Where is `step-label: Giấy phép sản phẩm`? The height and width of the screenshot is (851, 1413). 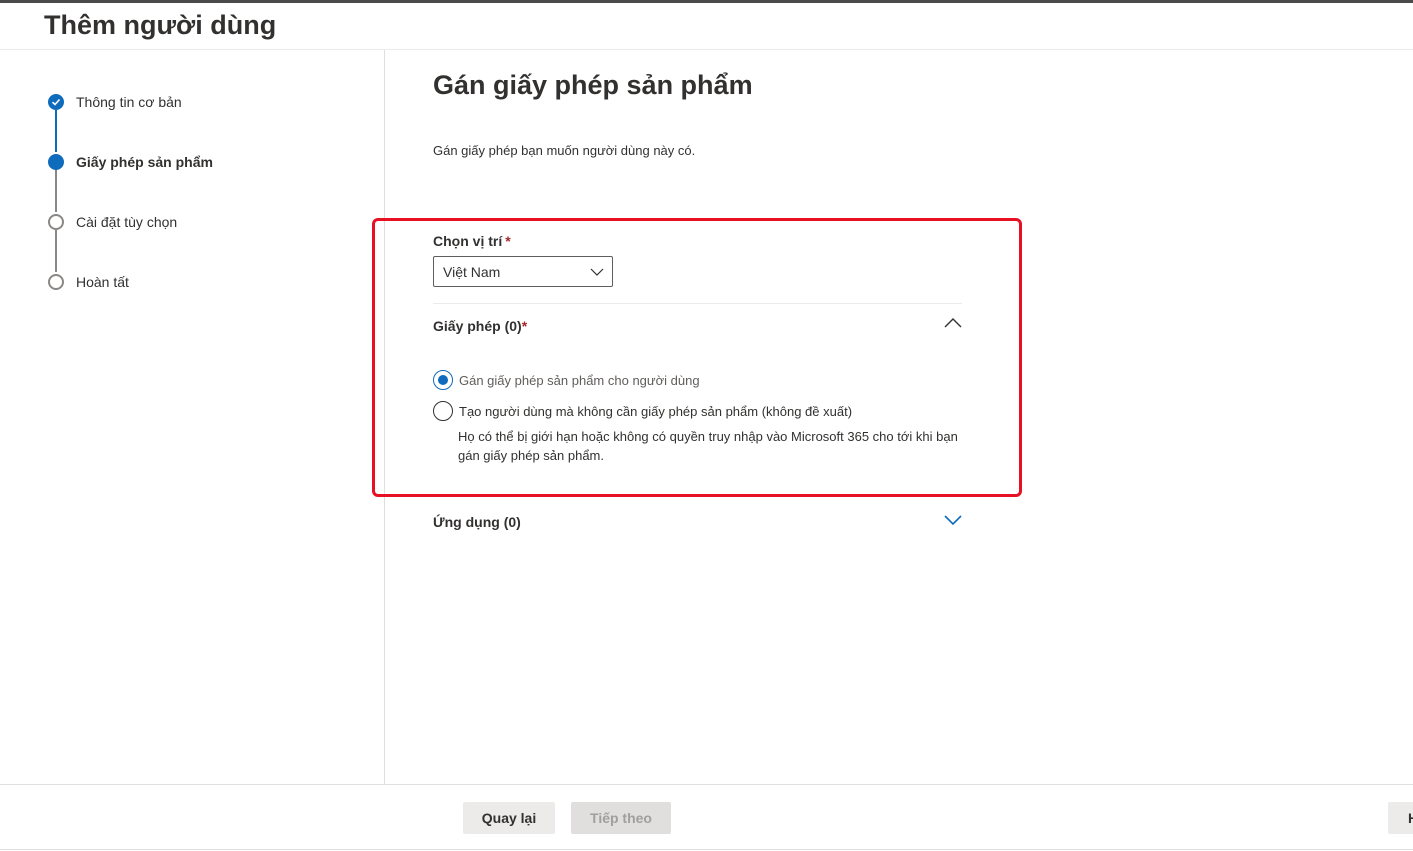
step-label: Giấy phép sản phẩm is located at coordinates (144, 162).